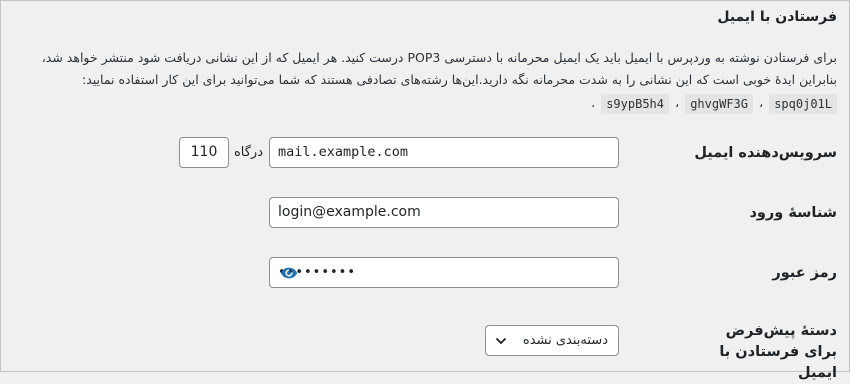 This screenshot has width=850, height=384. What do you see at coordinates (777, 17) in the screenshot?
I see `section-title: فرستادن با ایمیل` at bounding box center [777, 17].